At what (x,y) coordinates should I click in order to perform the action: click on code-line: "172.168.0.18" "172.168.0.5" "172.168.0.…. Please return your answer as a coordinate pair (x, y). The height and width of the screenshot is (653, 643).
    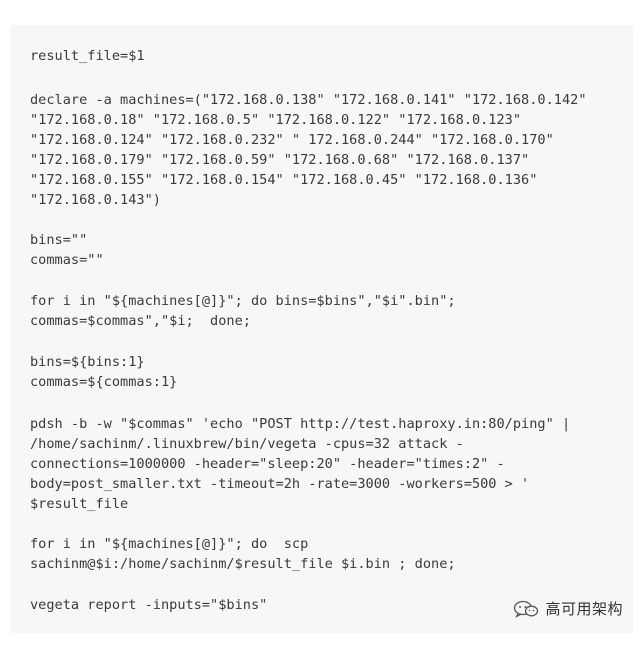
    Looking at the image, I should click on (276, 120).